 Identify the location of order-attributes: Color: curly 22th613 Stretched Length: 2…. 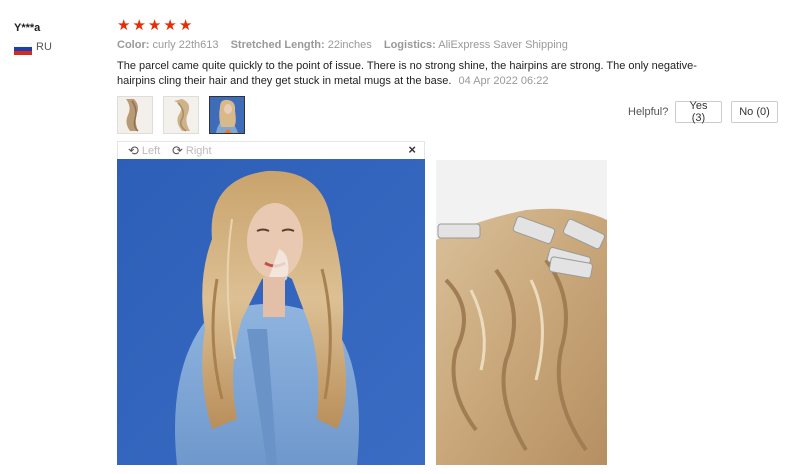
(347, 45).